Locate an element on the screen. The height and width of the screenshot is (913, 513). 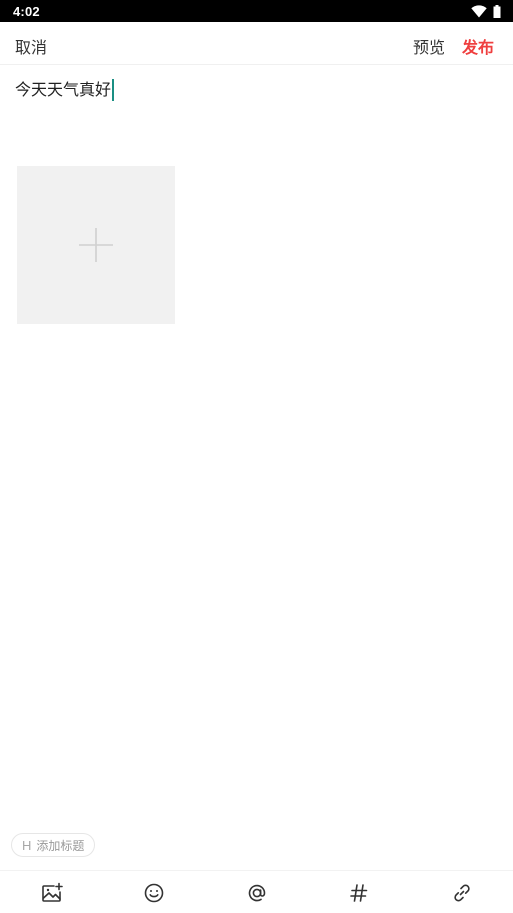
post-text: 今天天气真好 is located at coordinates (63, 89).